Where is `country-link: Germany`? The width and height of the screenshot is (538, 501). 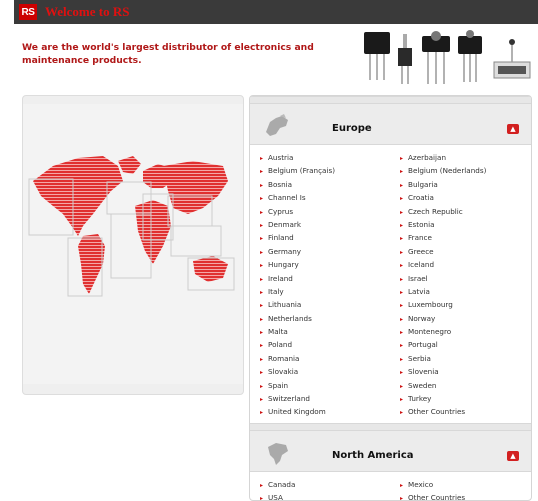 country-link: Germany is located at coordinates (330, 251).